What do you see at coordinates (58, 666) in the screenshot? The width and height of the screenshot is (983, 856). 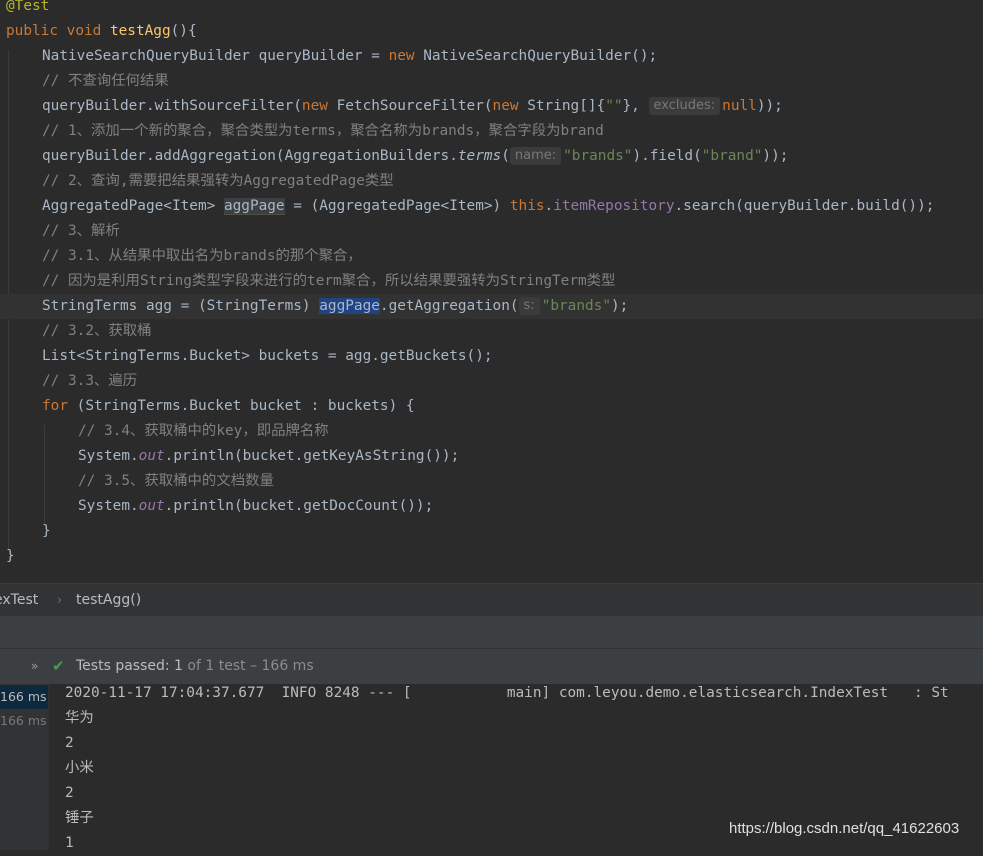 I see `check-icon: ✔` at bounding box center [58, 666].